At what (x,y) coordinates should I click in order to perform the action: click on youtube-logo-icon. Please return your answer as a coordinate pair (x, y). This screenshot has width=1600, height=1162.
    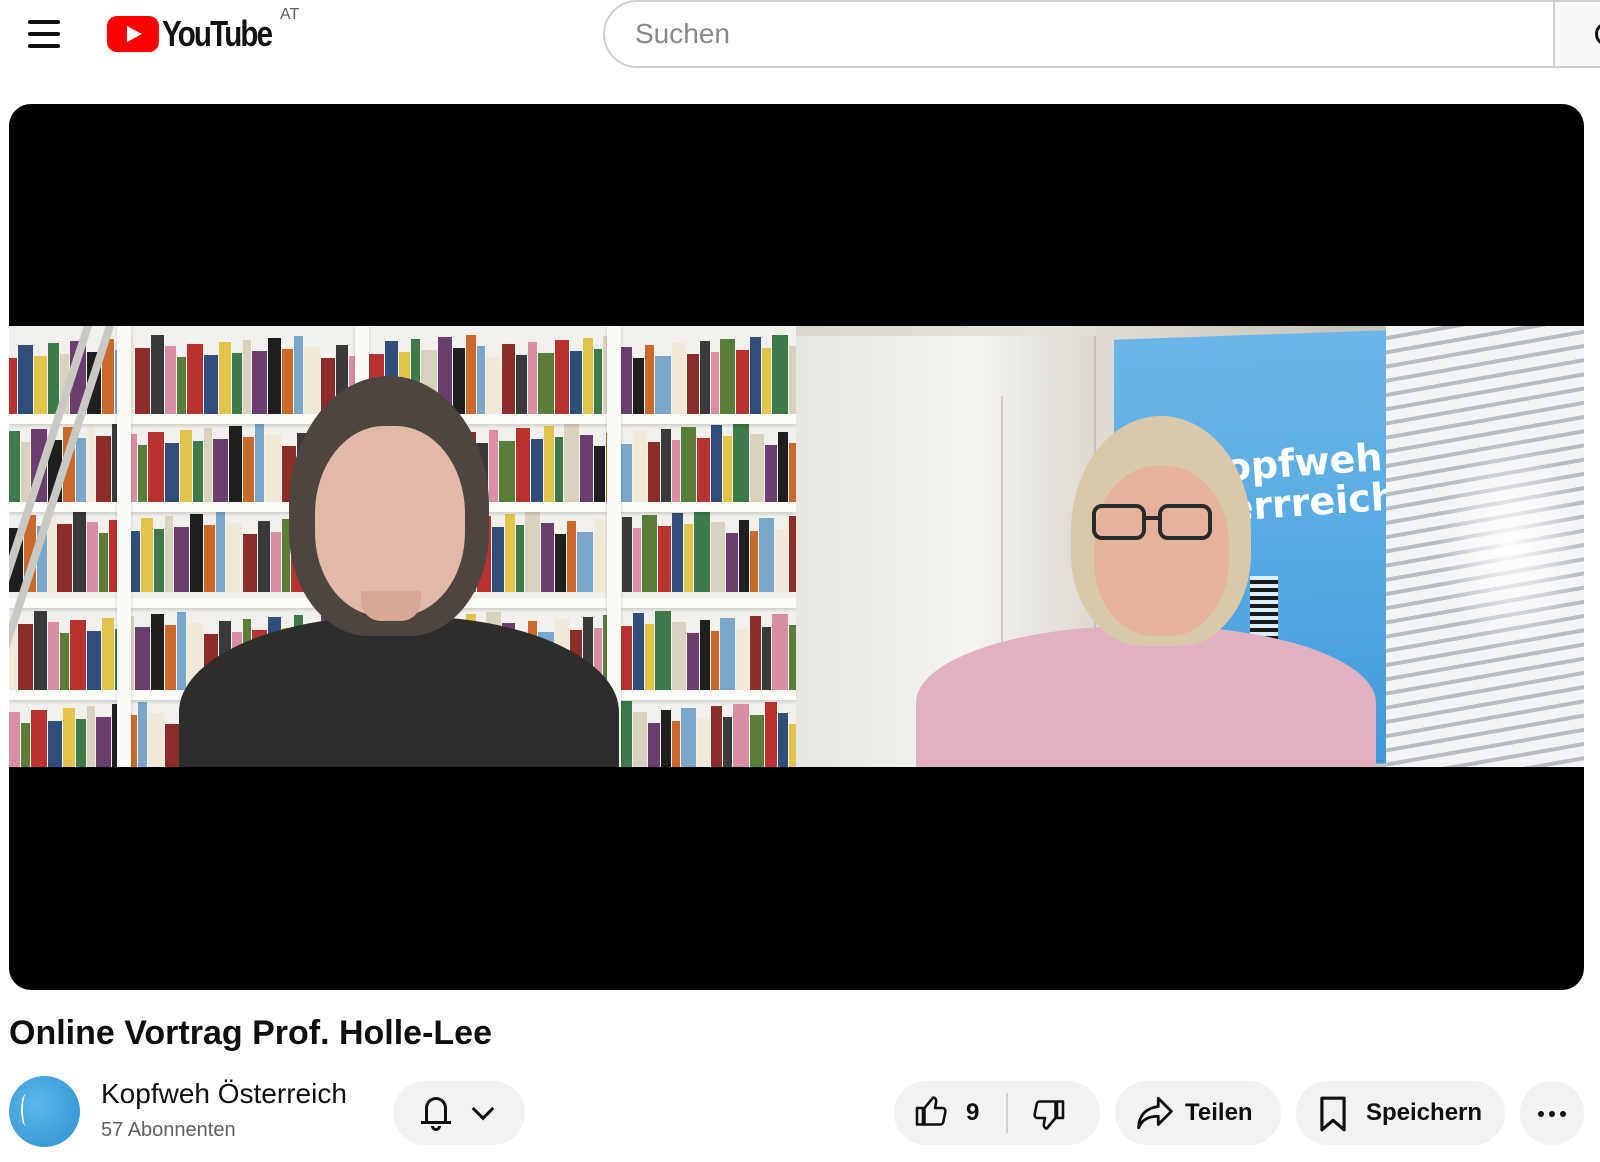
    Looking at the image, I should click on (133, 34).